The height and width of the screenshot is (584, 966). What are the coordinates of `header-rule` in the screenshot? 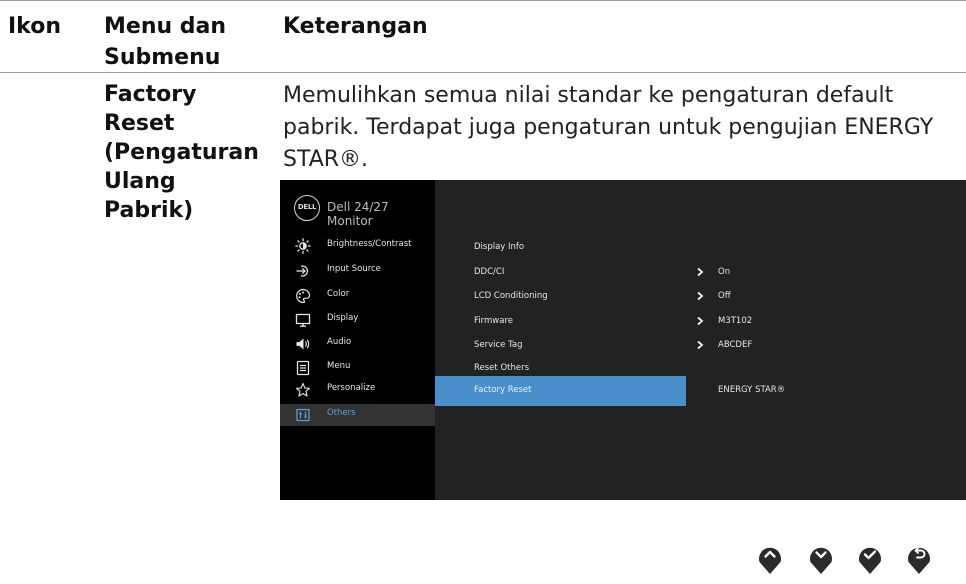 It's located at (483, 72).